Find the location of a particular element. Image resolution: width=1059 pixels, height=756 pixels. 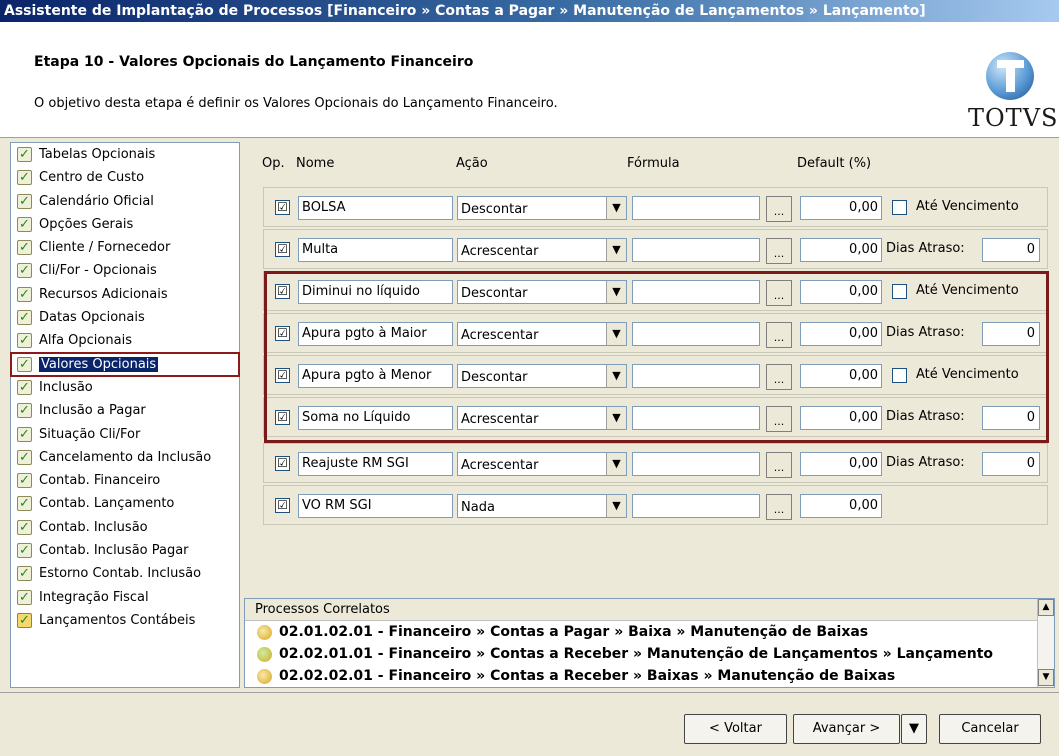

avancar-button: Avançar > is located at coordinates (846, 729).